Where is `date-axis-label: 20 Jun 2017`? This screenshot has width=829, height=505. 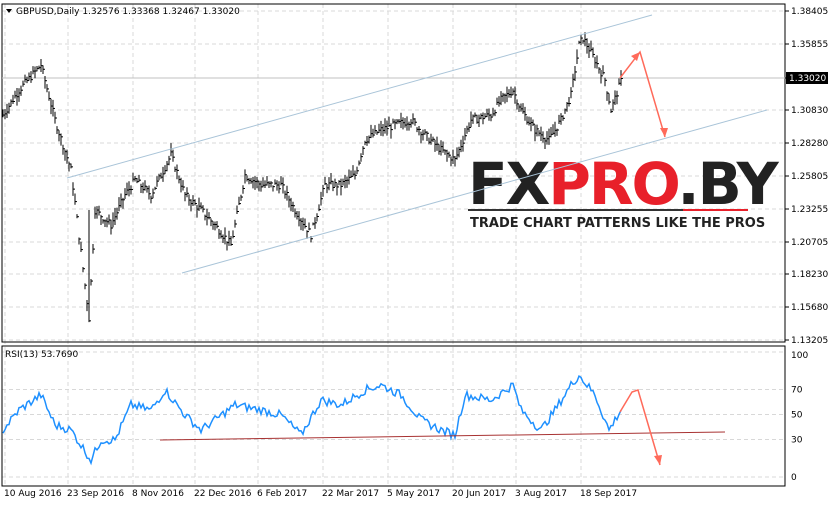
date-axis-label: 20 Jun 2017 is located at coordinates (479, 494).